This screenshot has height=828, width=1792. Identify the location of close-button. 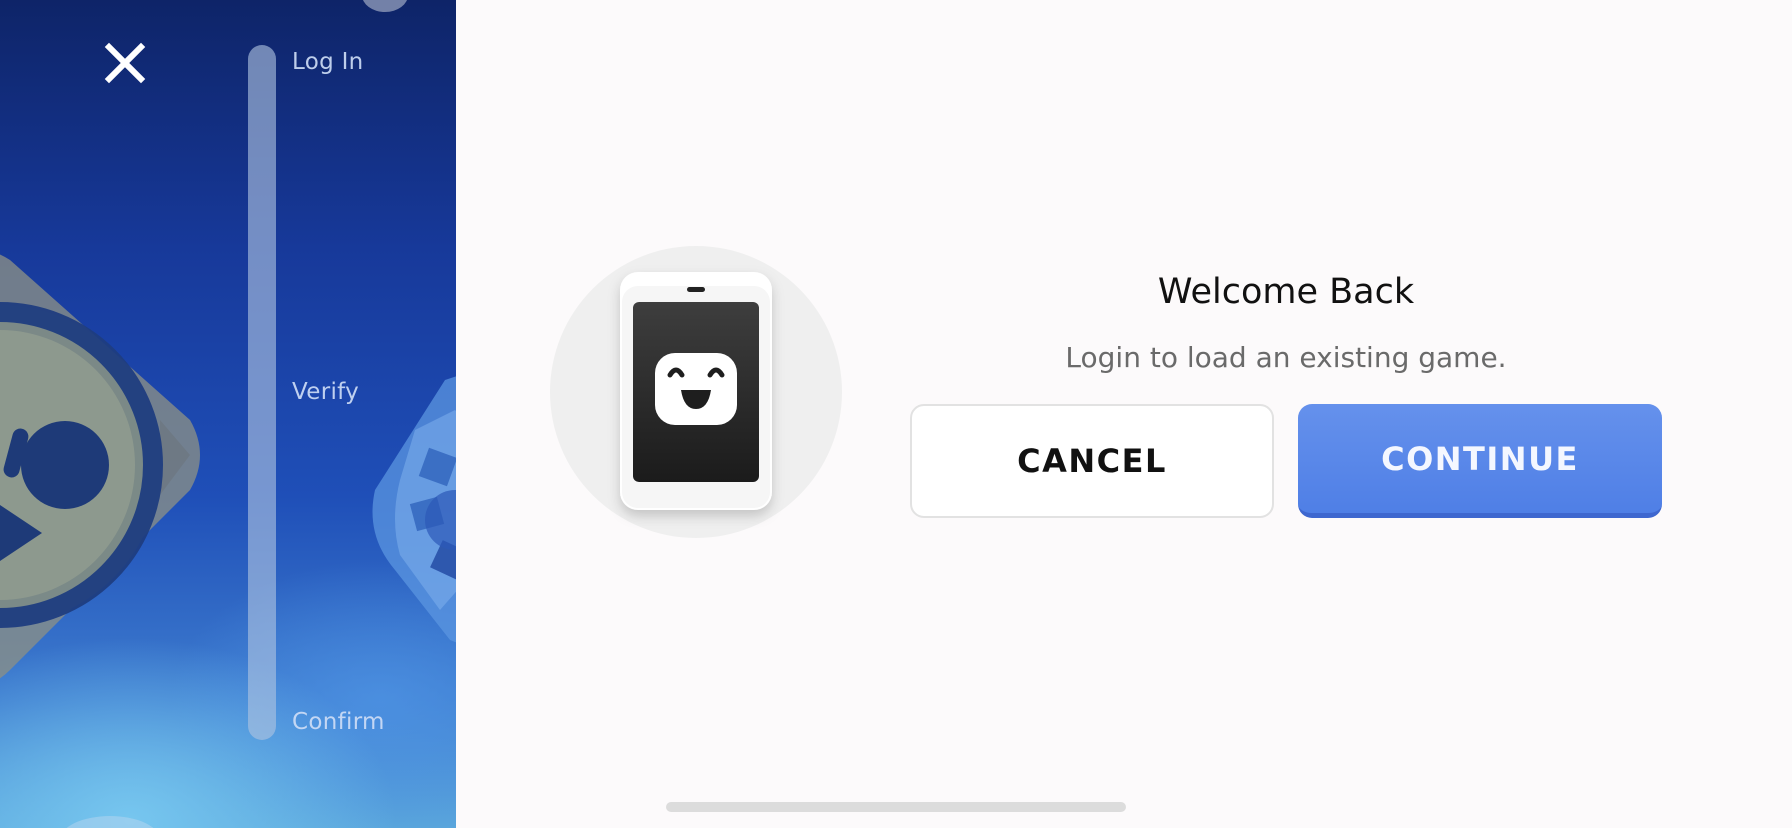
(125, 63).